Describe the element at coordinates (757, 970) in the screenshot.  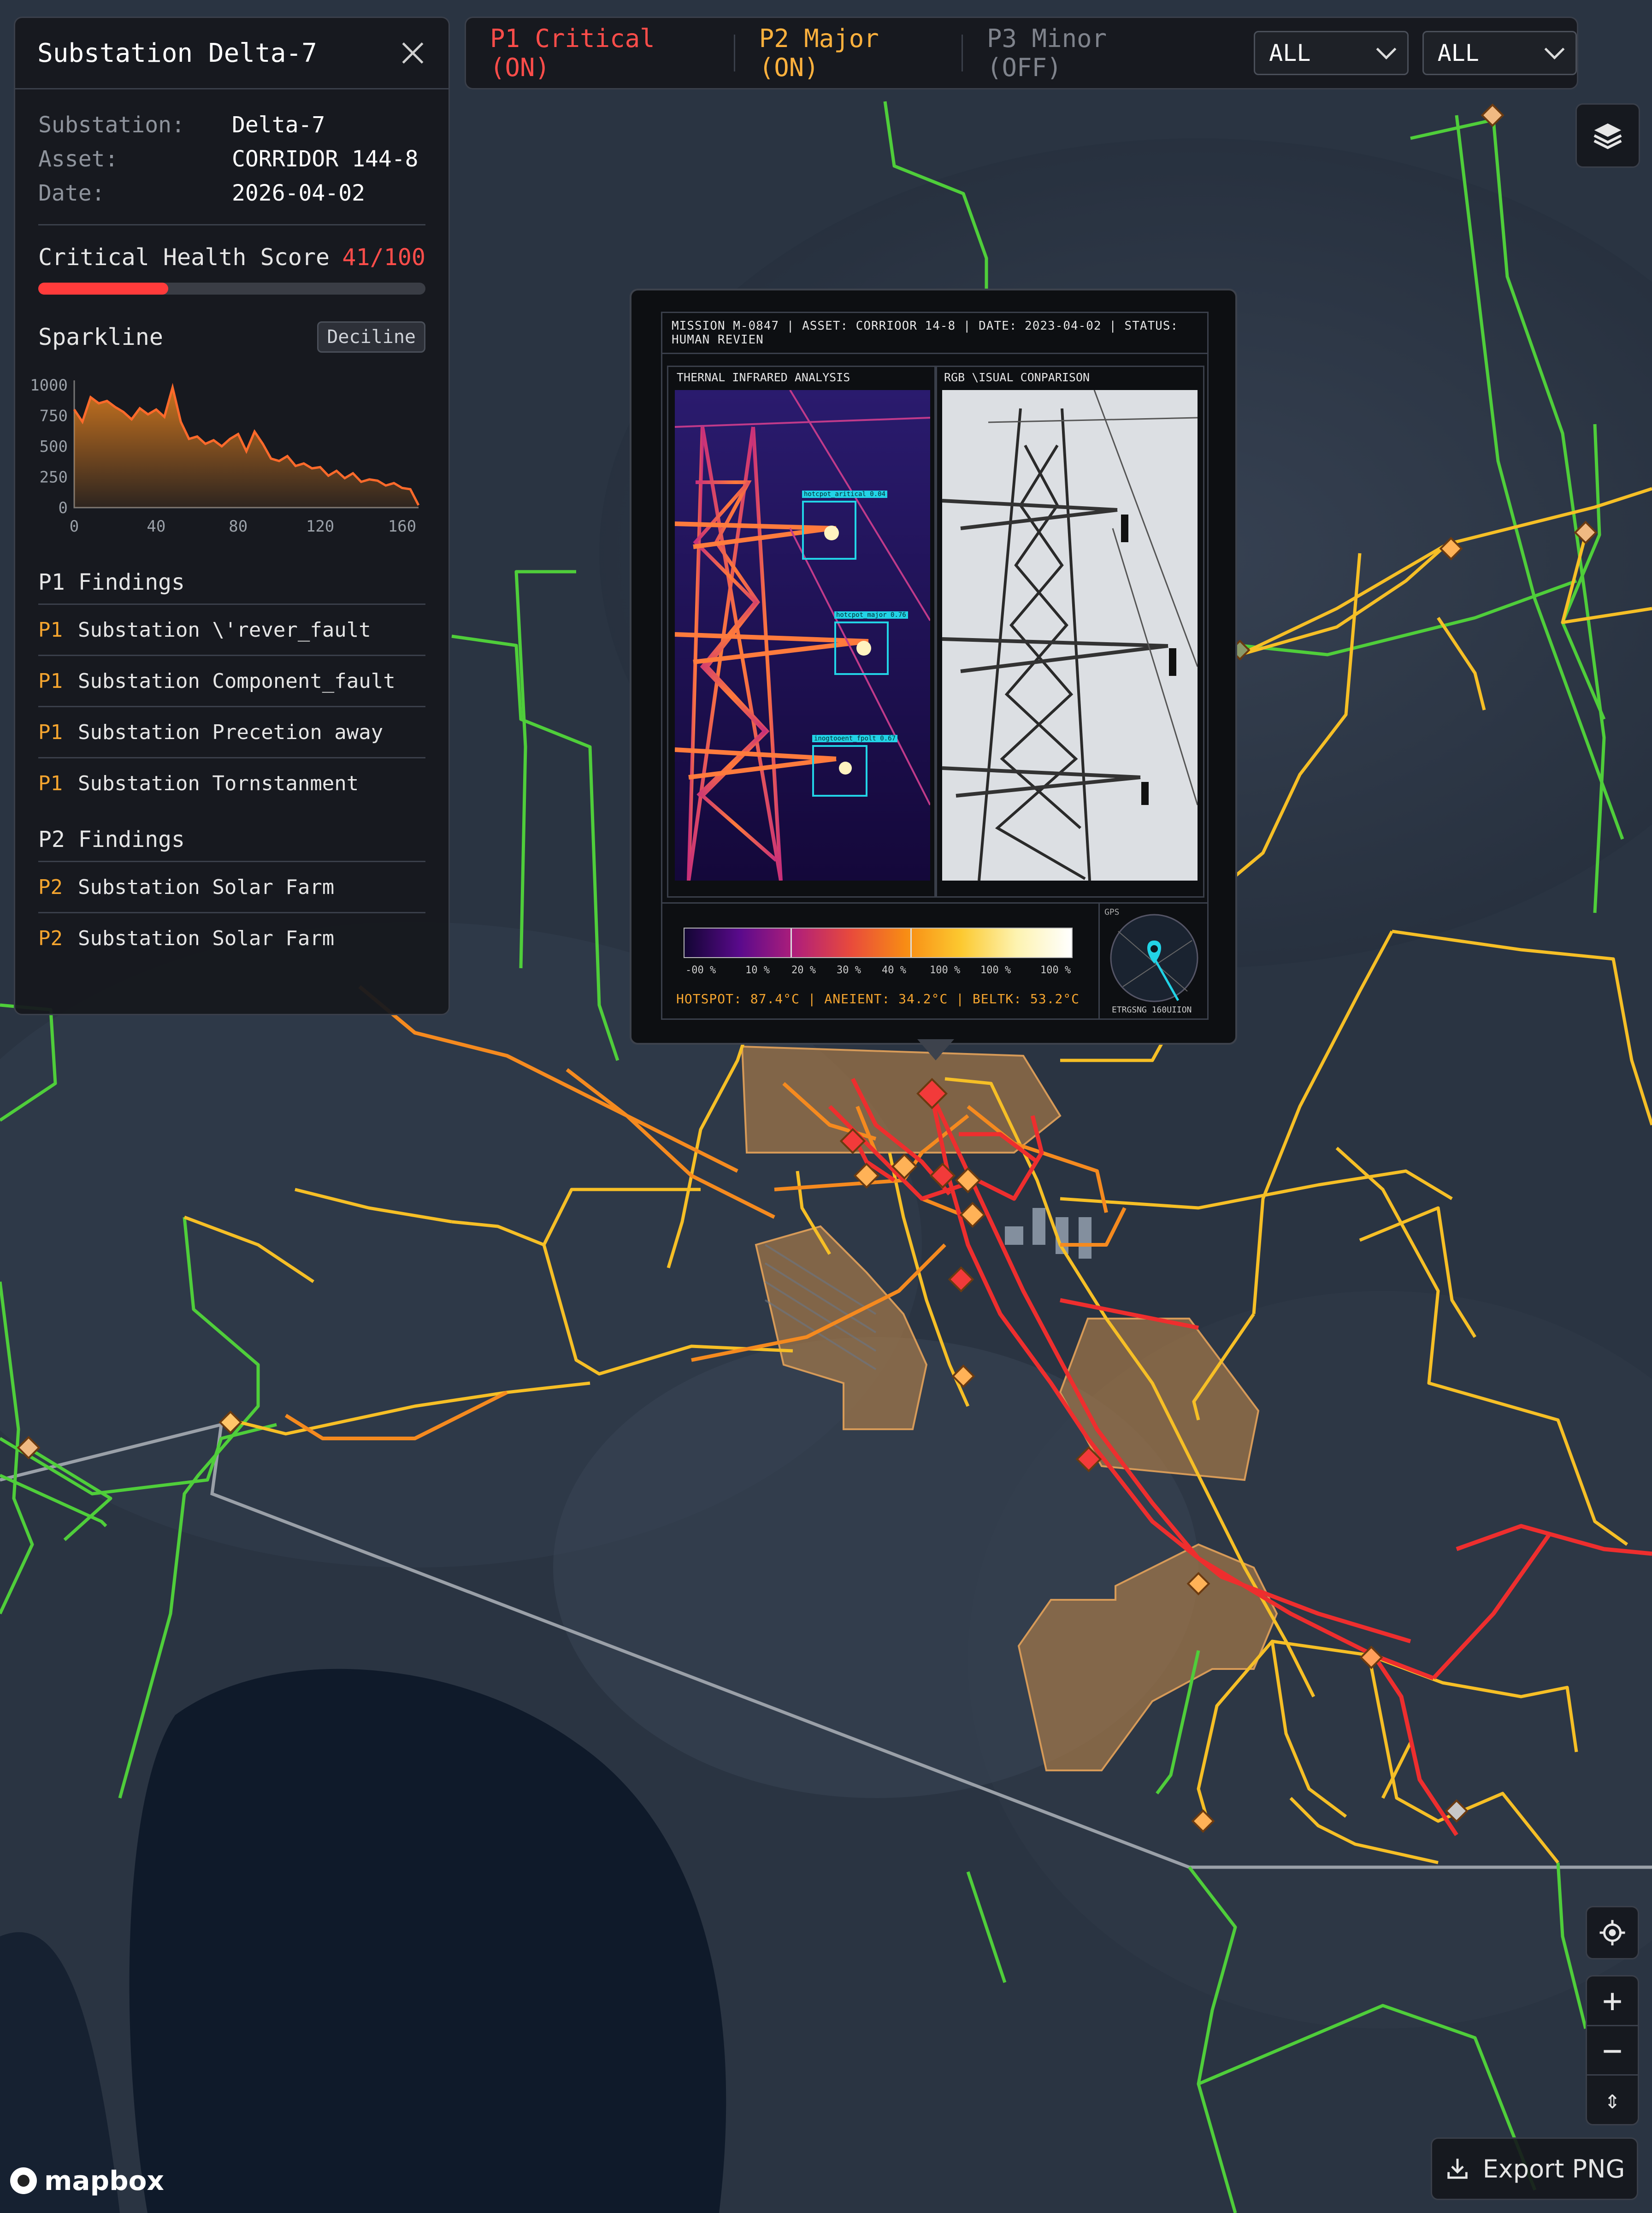
I see `scale-tick-label: 10 %` at that location.